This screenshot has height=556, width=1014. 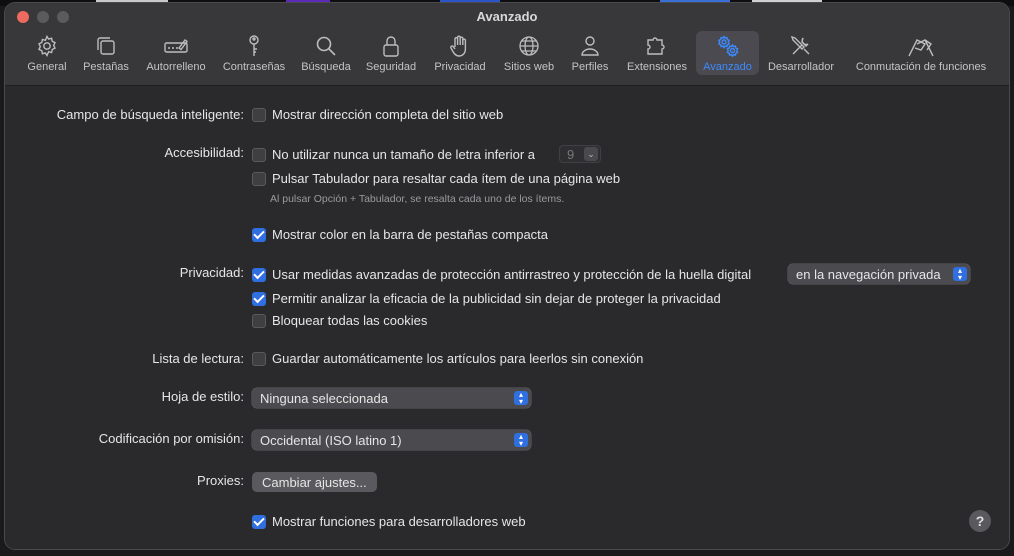 What do you see at coordinates (202, 396) in the screenshot?
I see `label-stylesheet: Hoja de estilo:` at bounding box center [202, 396].